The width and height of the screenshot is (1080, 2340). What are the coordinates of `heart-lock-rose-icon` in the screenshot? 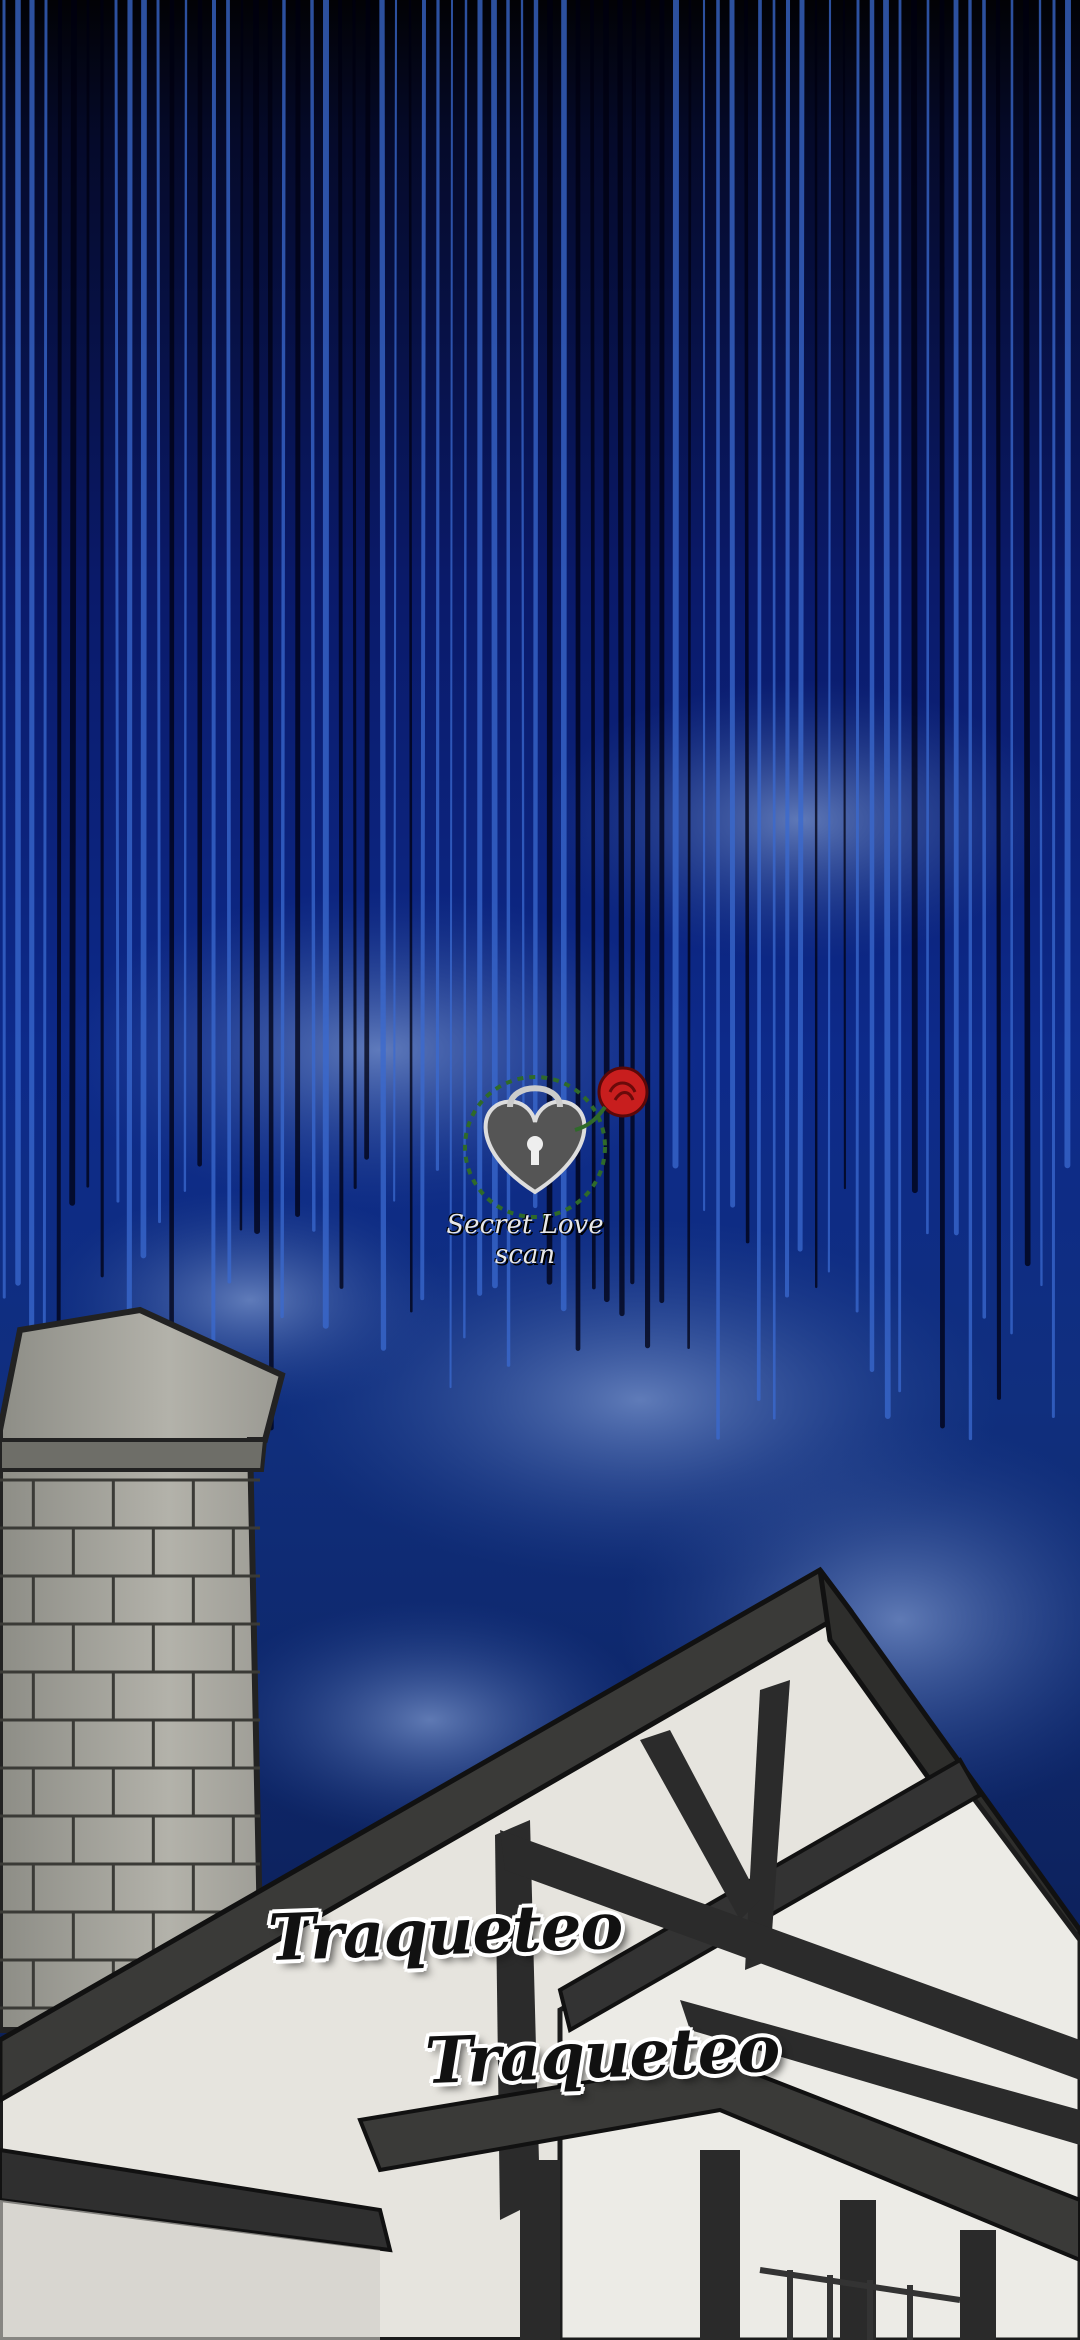 It's located at (556, 1142).